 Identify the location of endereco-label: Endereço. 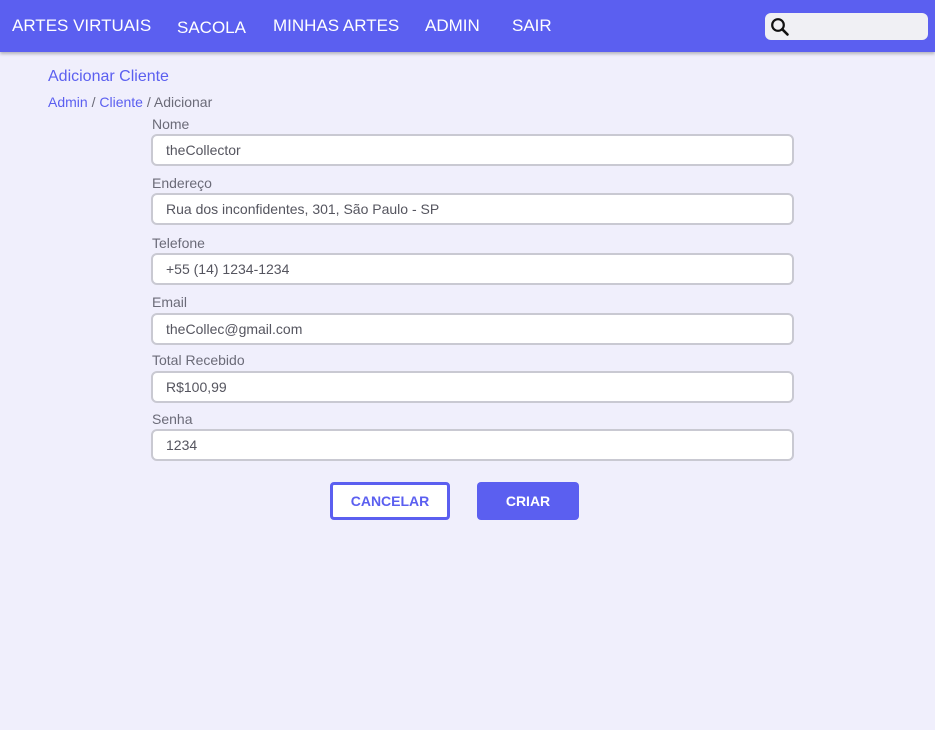
(182, 183).